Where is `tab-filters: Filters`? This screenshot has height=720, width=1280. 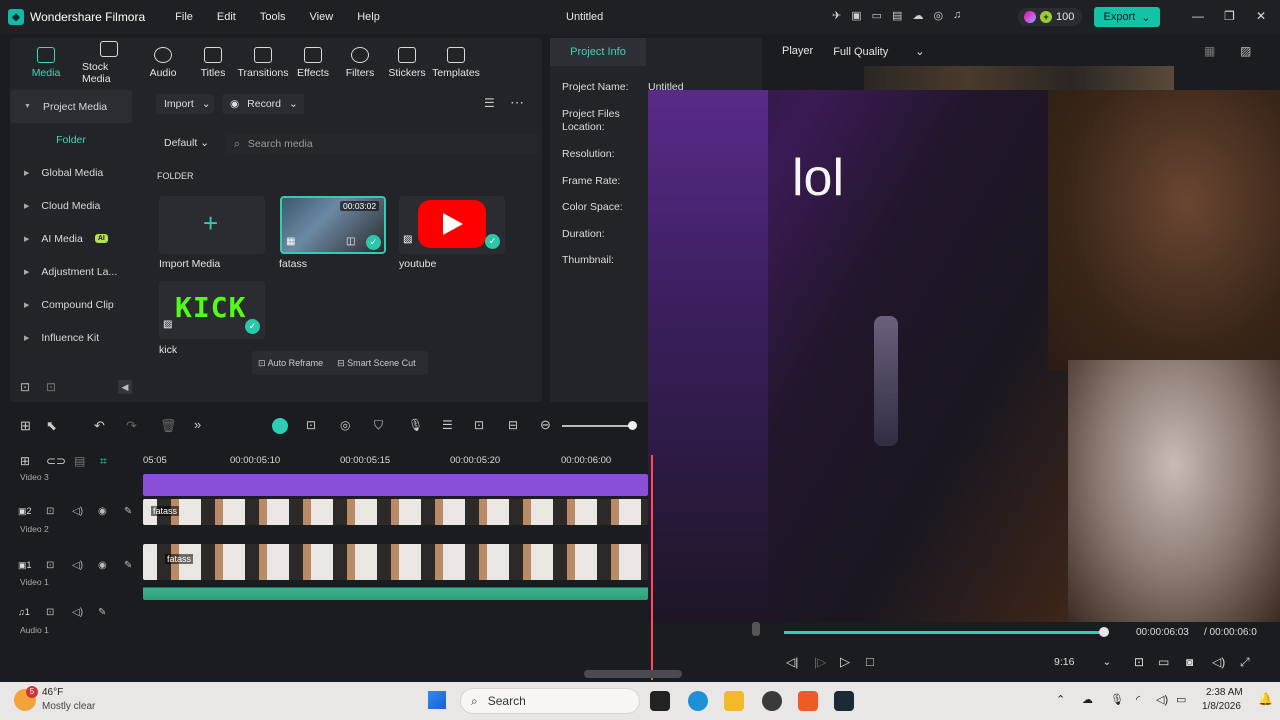
tab-filters: Filters is located at coordinates (360, 63).